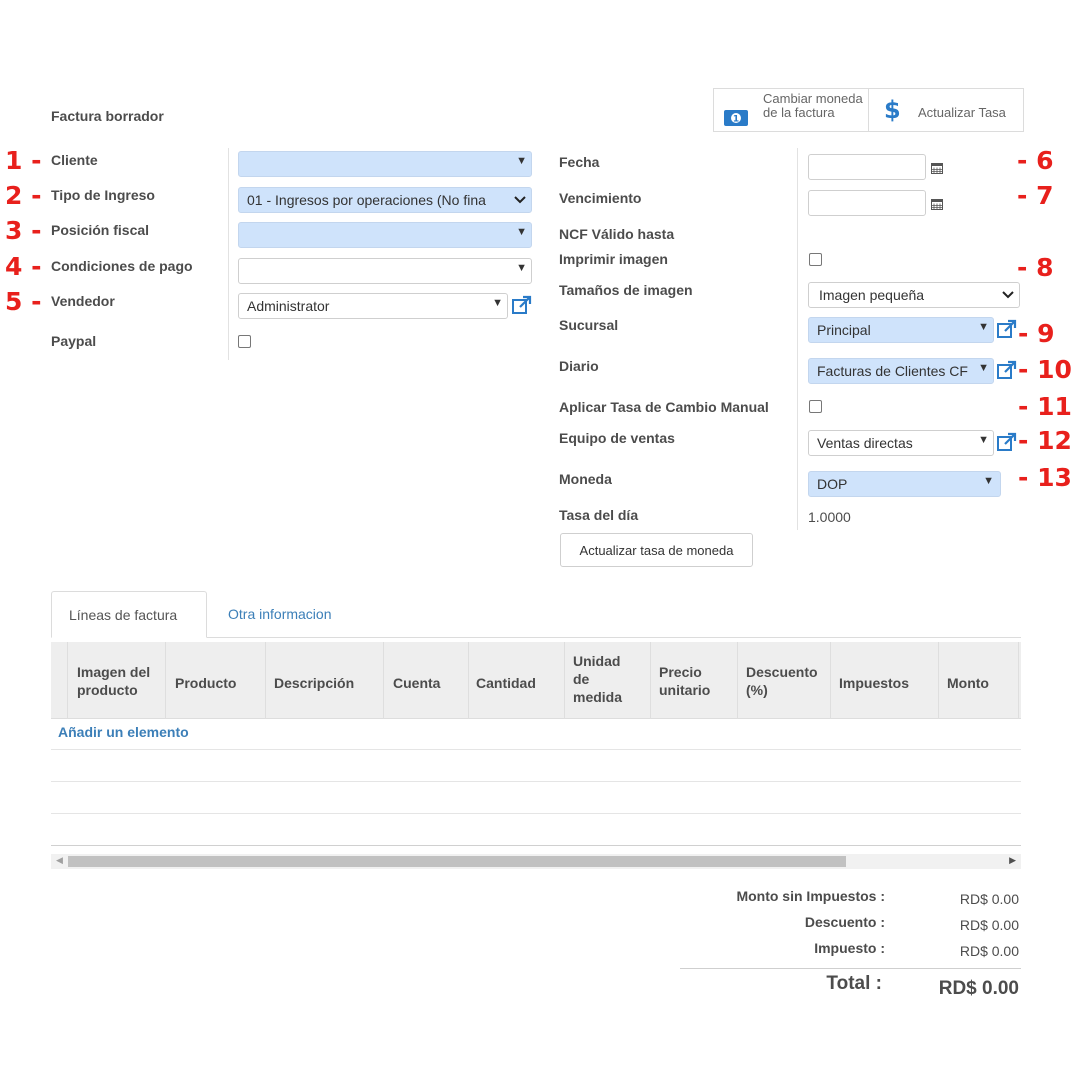  I want to click on annotation-9: - 9, so click(1036, 333).